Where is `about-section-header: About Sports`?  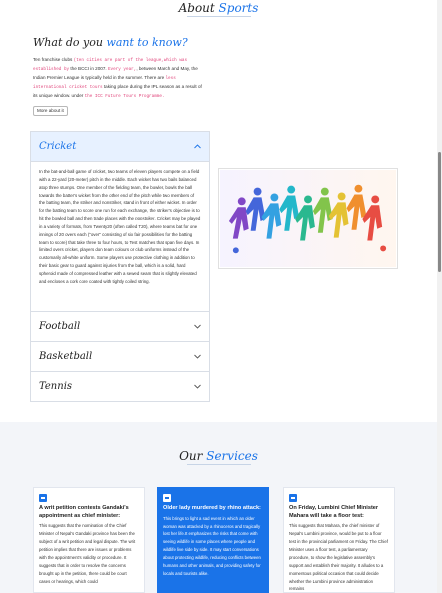
about-section-header: About Sports is located at coordinates (218, 9).